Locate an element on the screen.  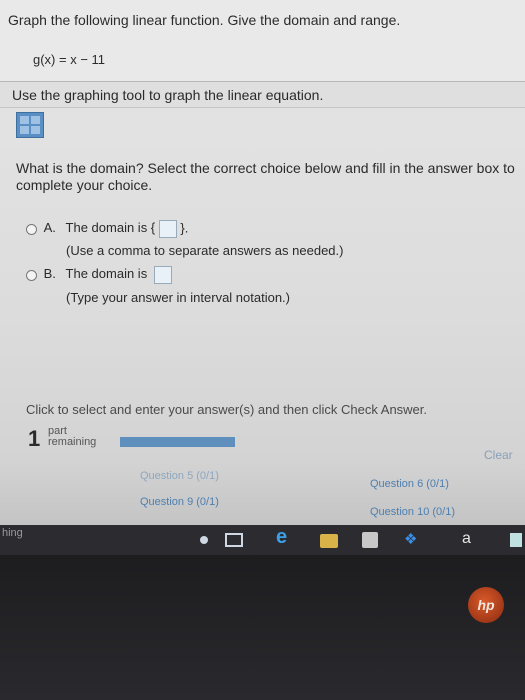
graph-tool-icon is located at coordinates (30, 125).